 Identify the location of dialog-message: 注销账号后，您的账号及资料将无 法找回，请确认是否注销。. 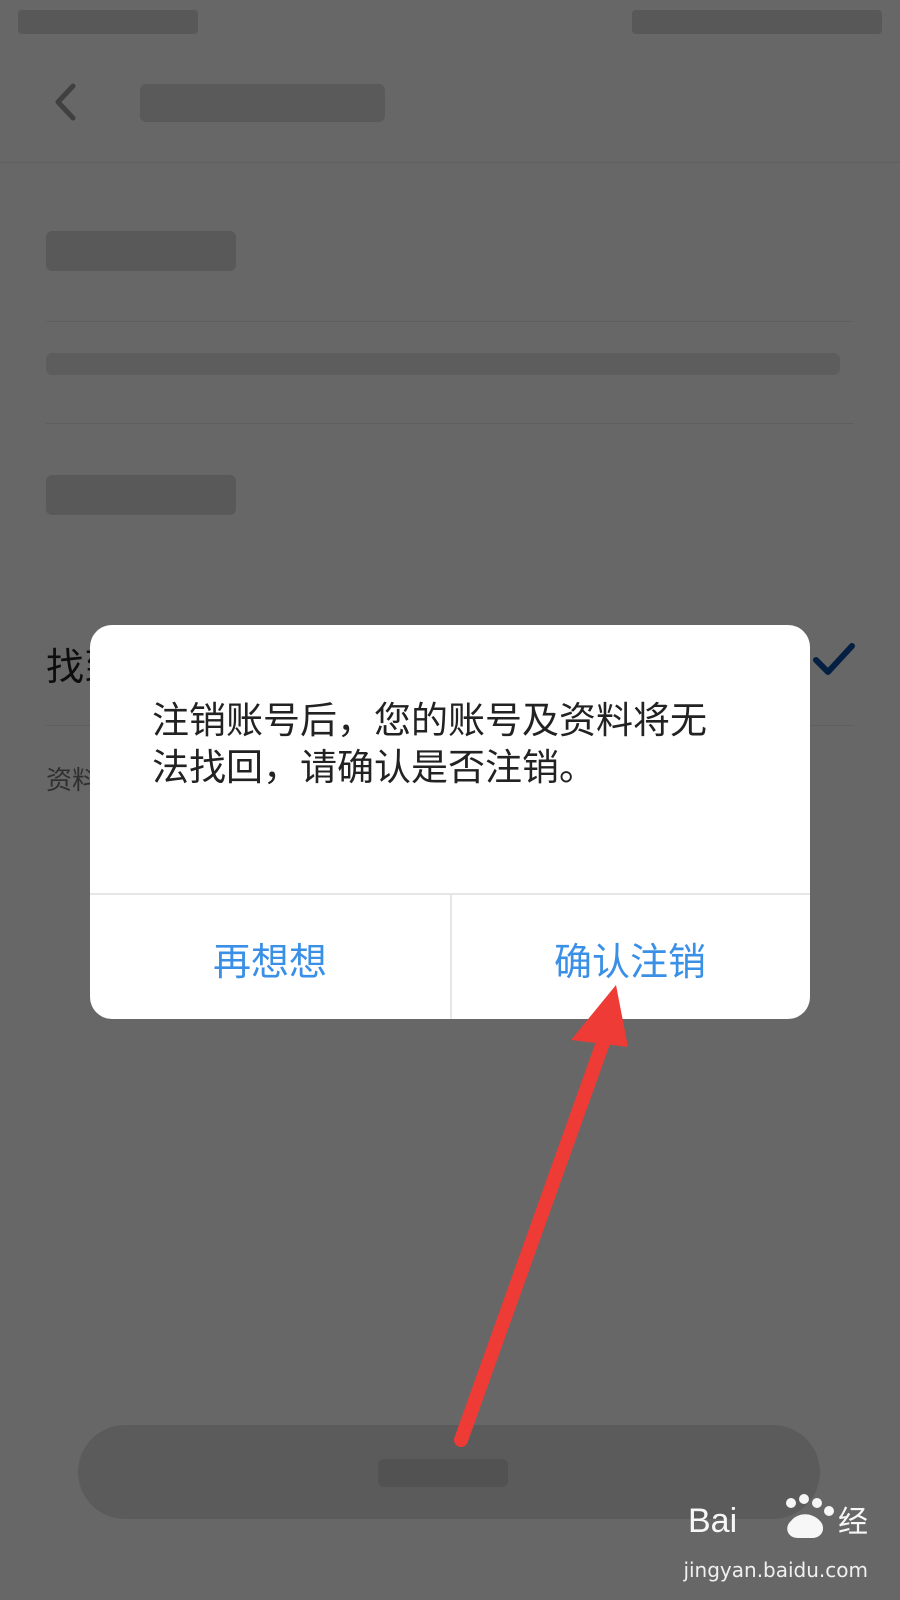
(429, 744).